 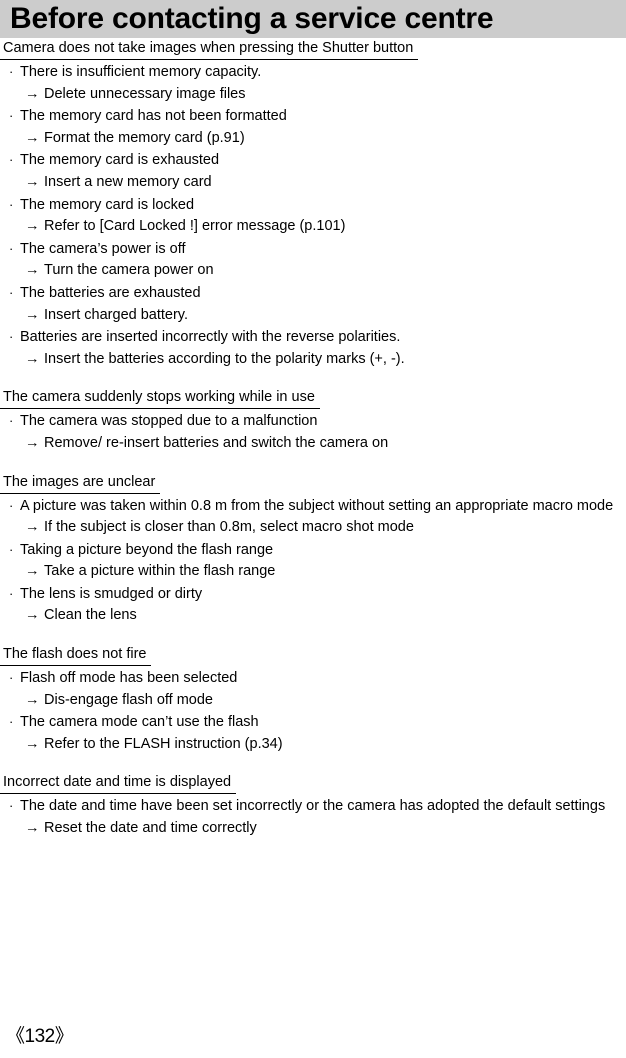 What do you see at coordinates (160, 571) in the screenshot?
I see `solution-text: Take a picture within the flash range` at bounding box center [160, 571].